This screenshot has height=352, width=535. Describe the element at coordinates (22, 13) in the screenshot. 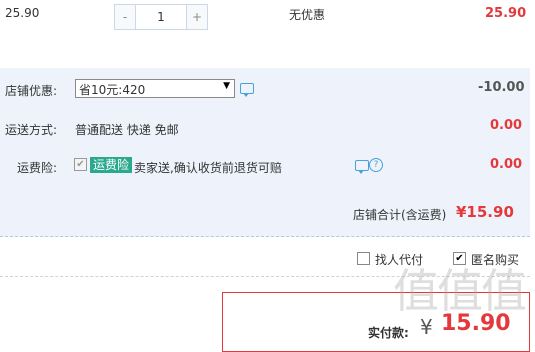

I see `unit-price: 25.90` at that location.